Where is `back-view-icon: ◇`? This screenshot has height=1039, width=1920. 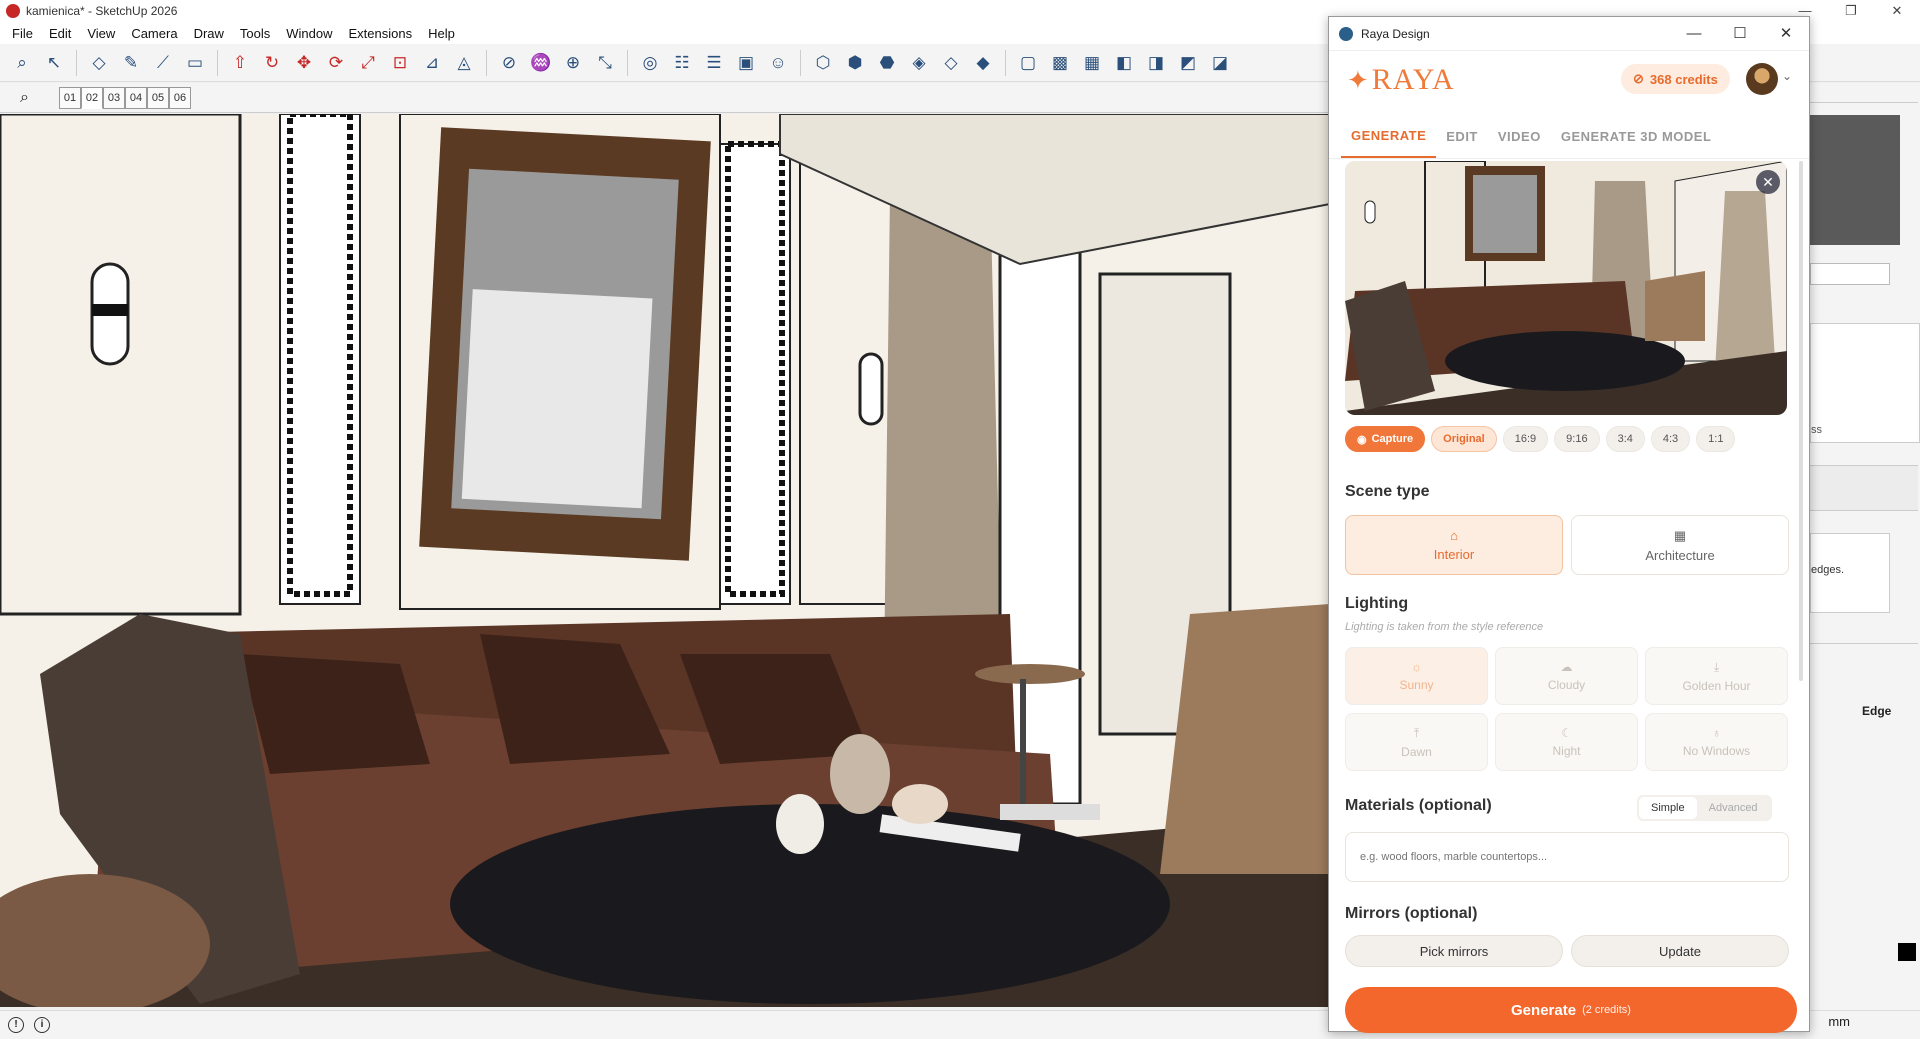
back-view-icon: ◇ is located at coordinates (951, 63).